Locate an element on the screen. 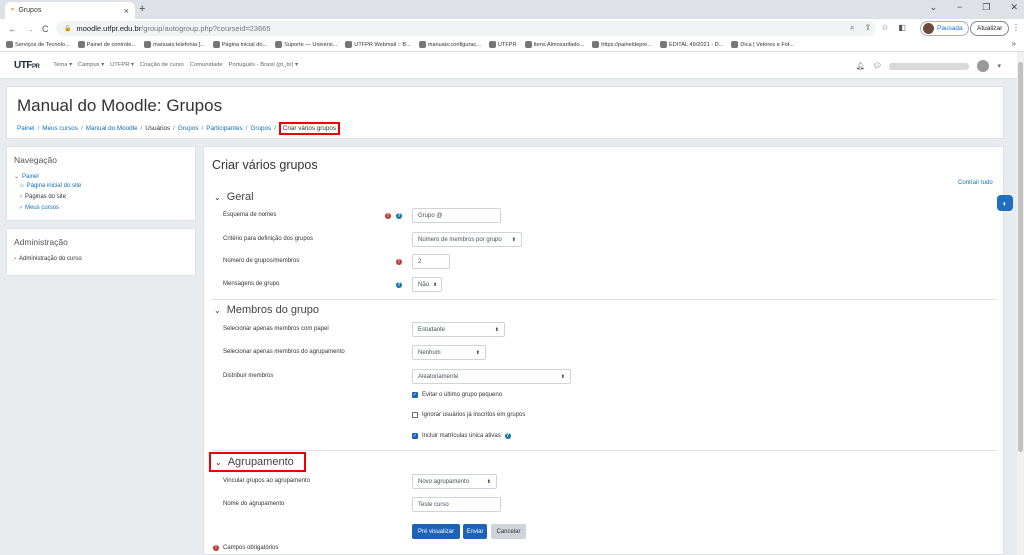  collapse-all-link: Contrair tudo is located at coordinates (975, 183).